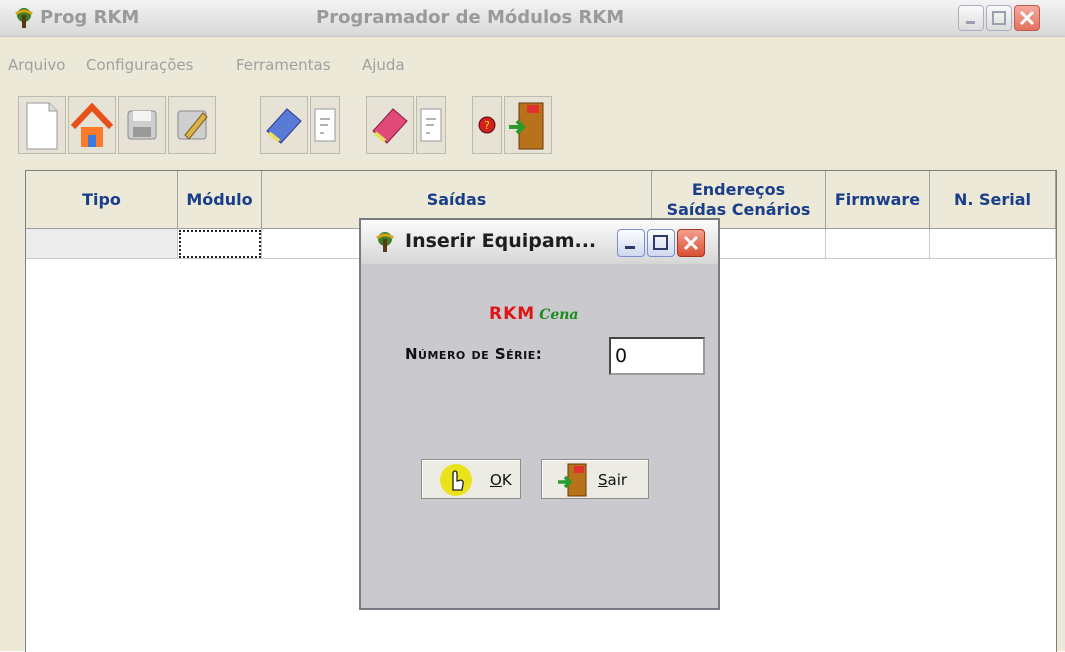 This screenshot has width=1065, height=652. I want to click on home-icon, so click(92, 124).